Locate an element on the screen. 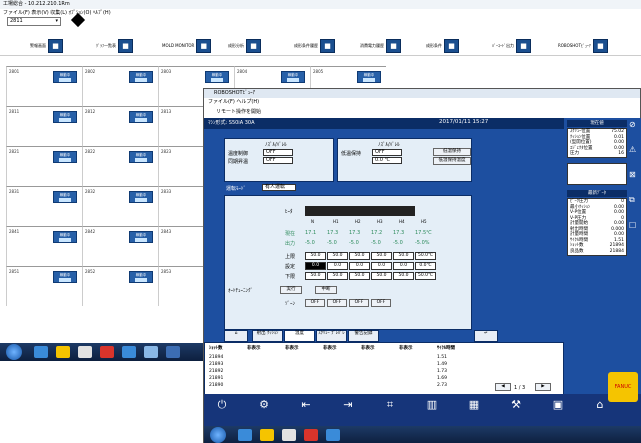 The image size is (641, 443). machine-cell: 2812 稼動中 is located at coordinates (120, 126).